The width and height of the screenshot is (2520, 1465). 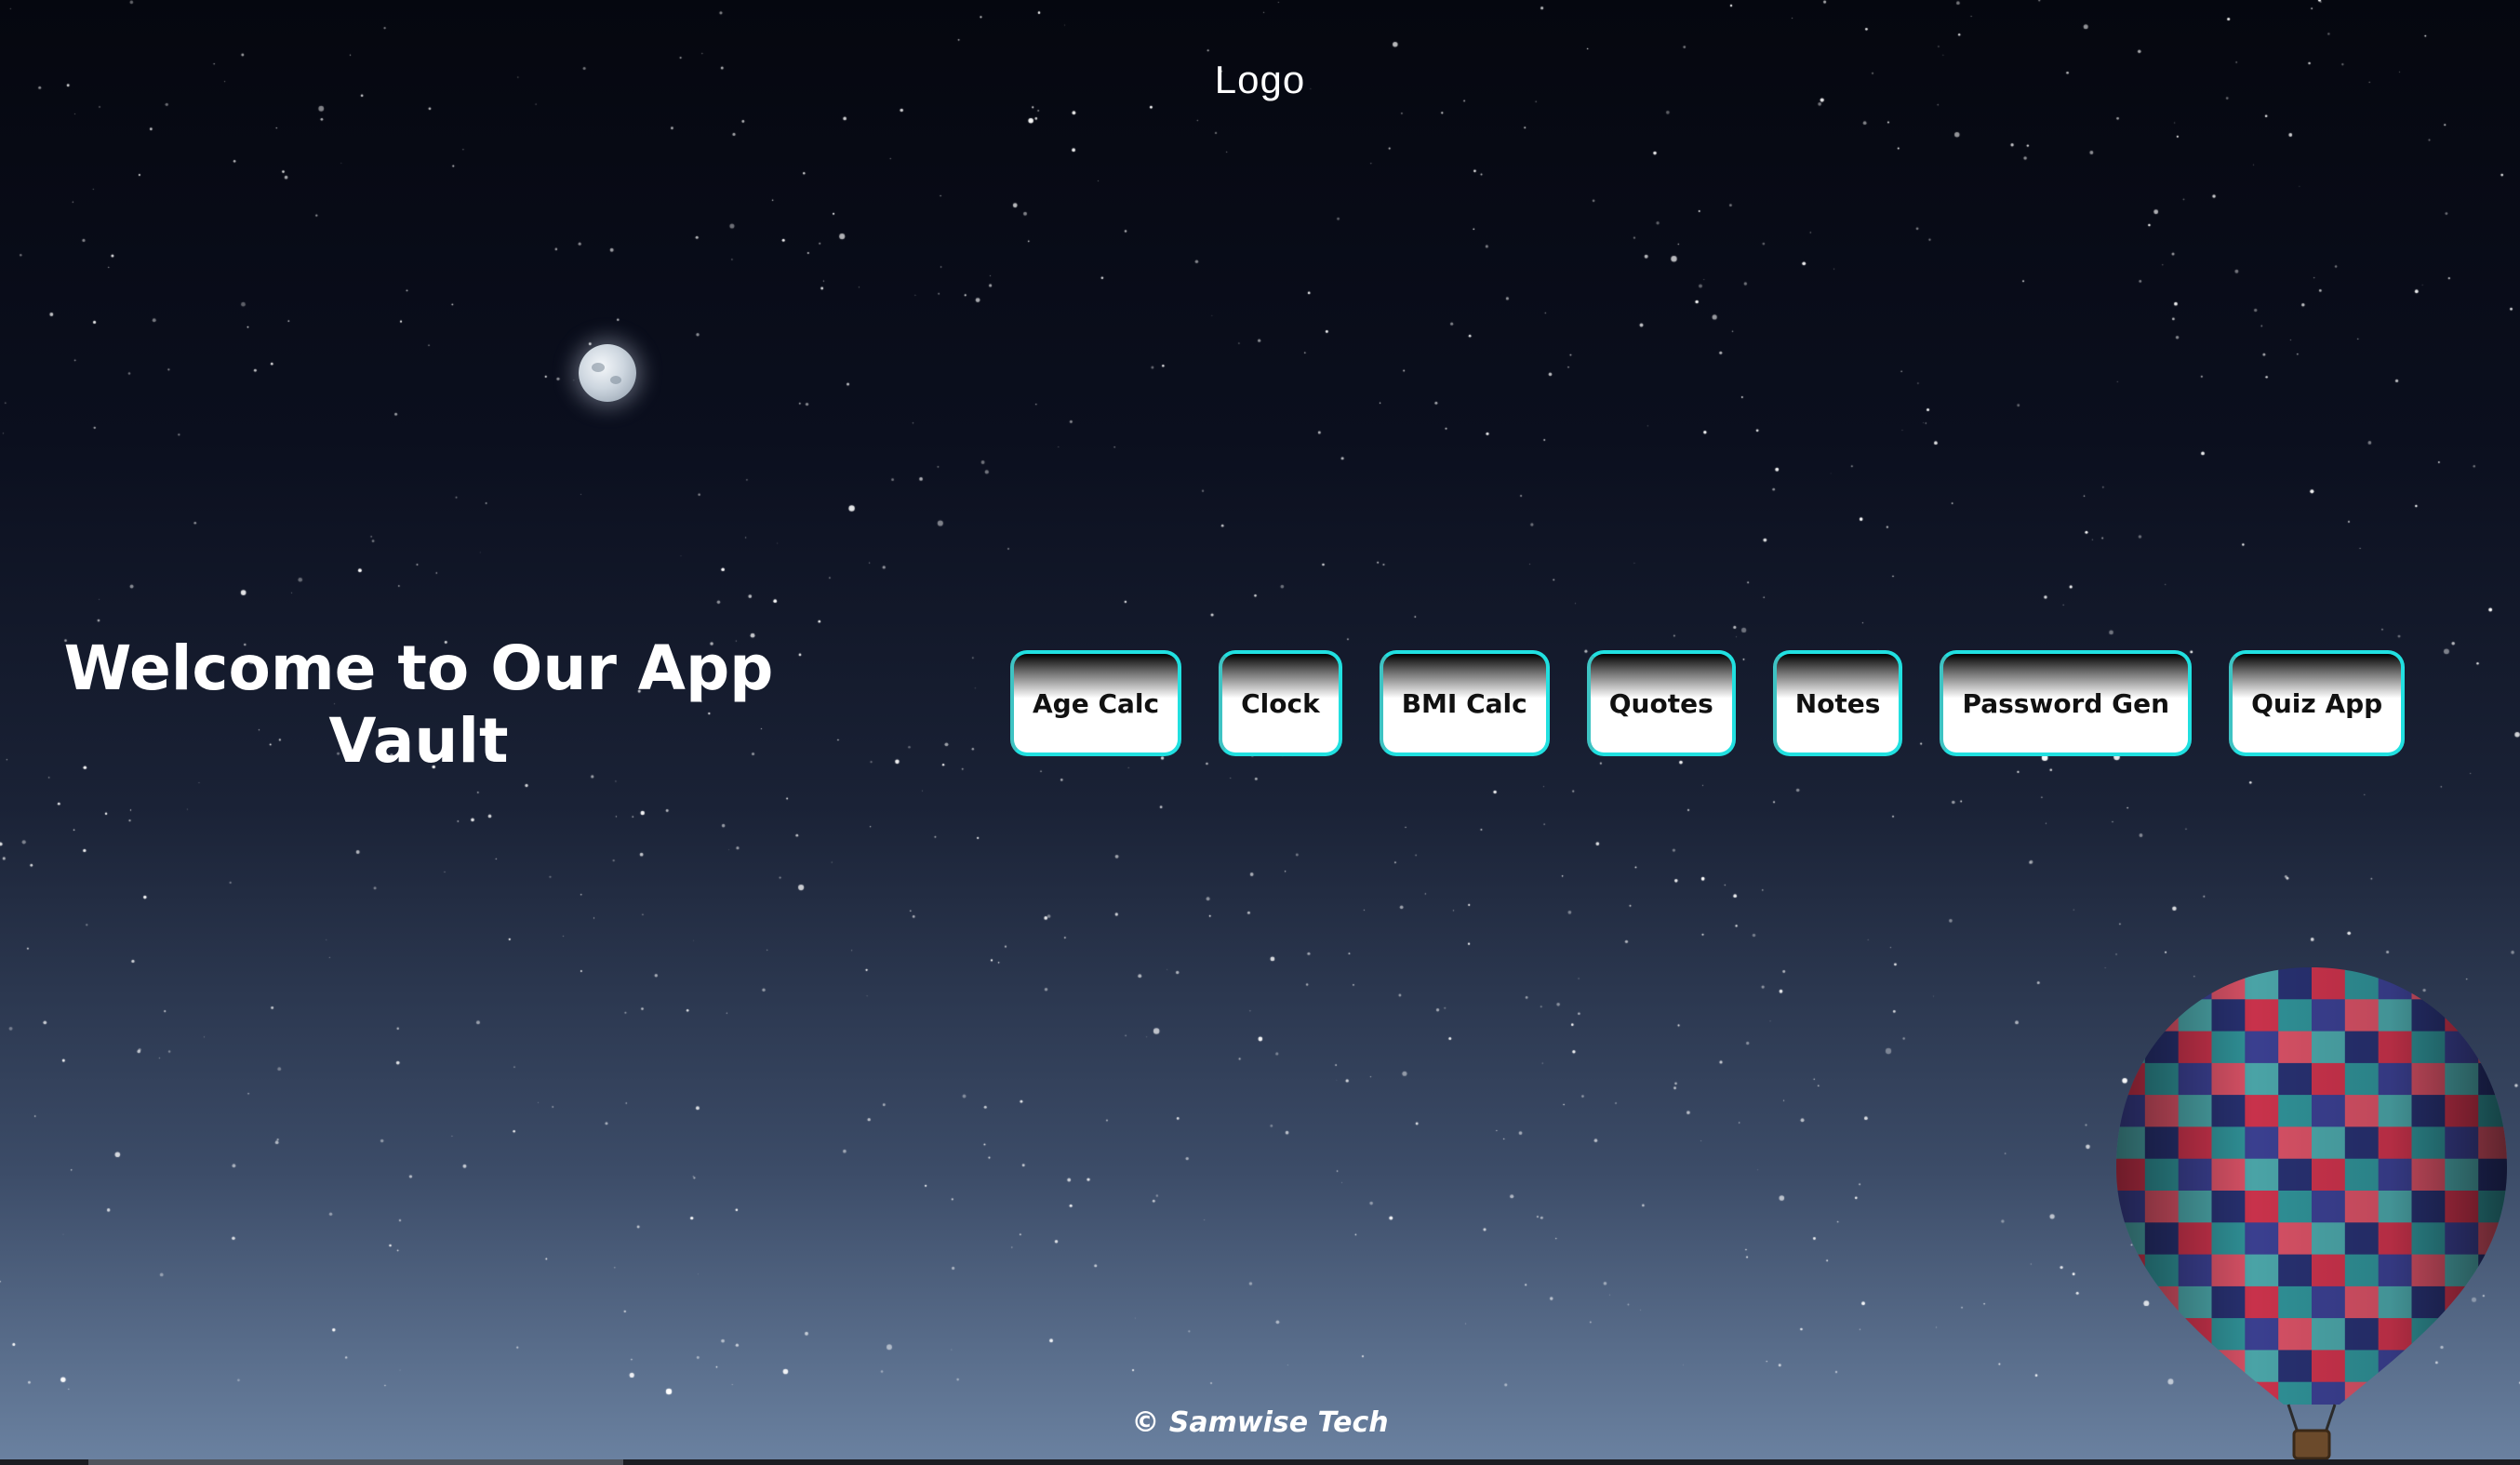 I want to click on moon-icon, so click(x=607, y=373).